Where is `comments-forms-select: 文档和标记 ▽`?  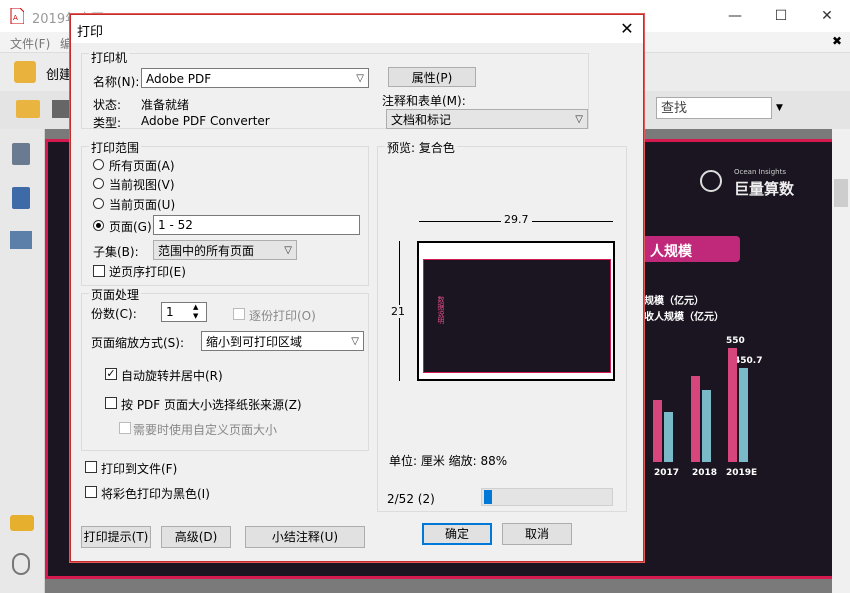 comments-forms-select: 文档和标记 ▽ is located at coordinates (487, 119).